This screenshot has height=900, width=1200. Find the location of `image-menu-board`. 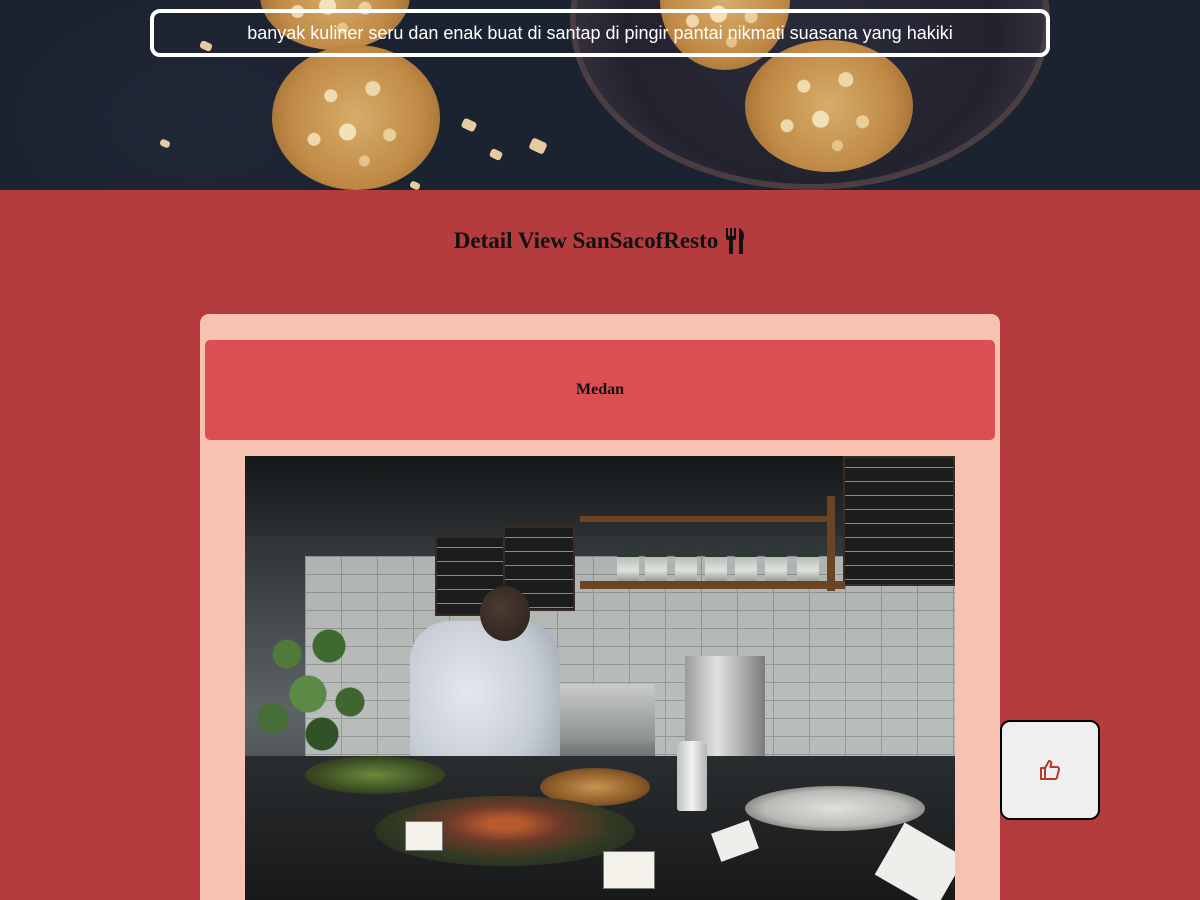

image-menu-board is located at coordinates (899, 521).